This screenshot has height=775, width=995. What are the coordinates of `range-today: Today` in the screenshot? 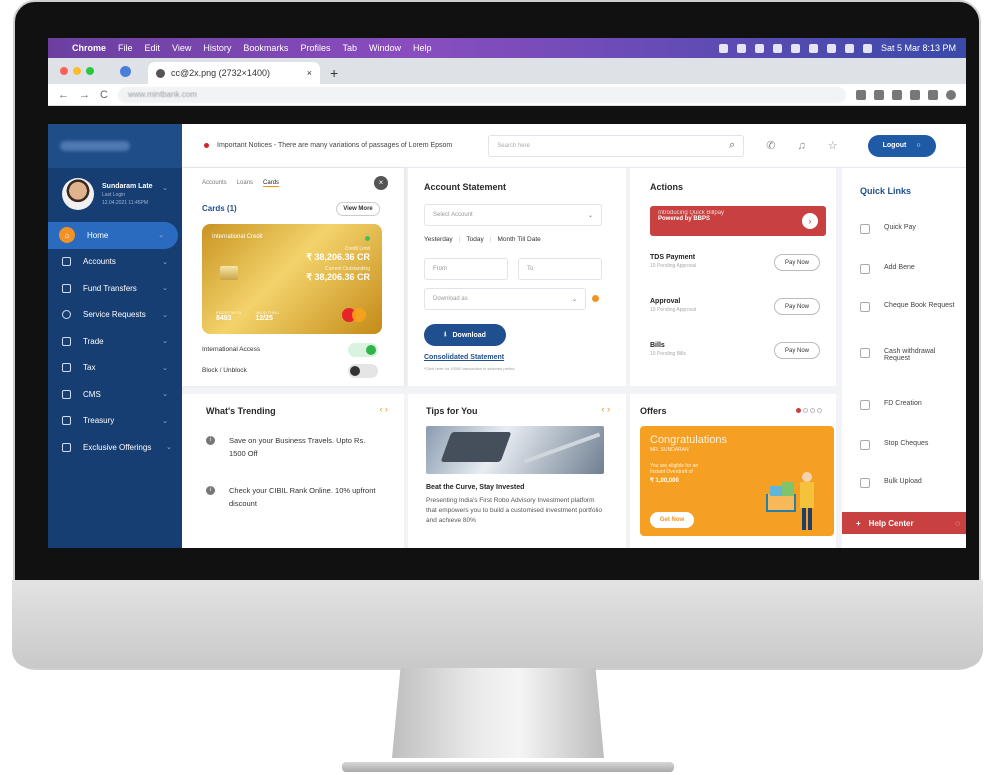 It's located at (474, 239).